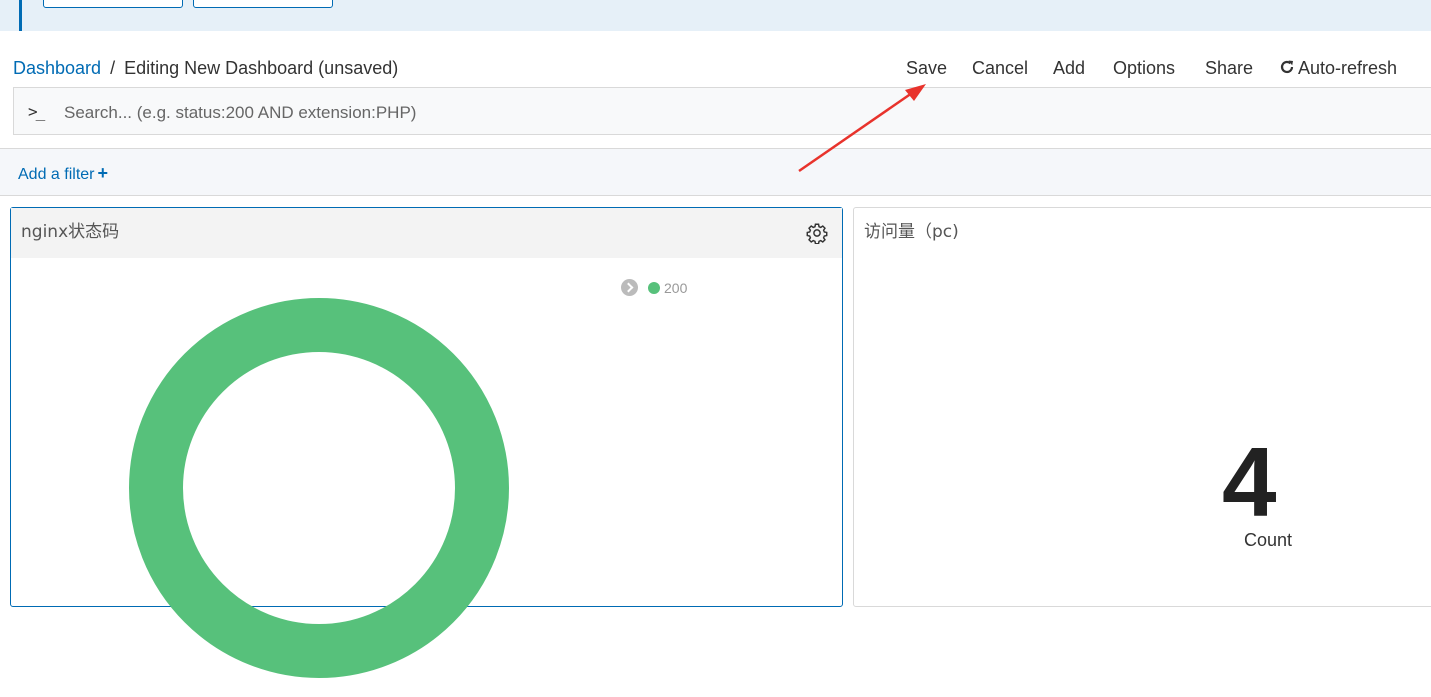 The height and width of the screenshot is (697, 1431). What do you see at coordinates (70, 232) in the screenshot?
I see `panel-title: nginx状态码` at bounding box center [70, 232].